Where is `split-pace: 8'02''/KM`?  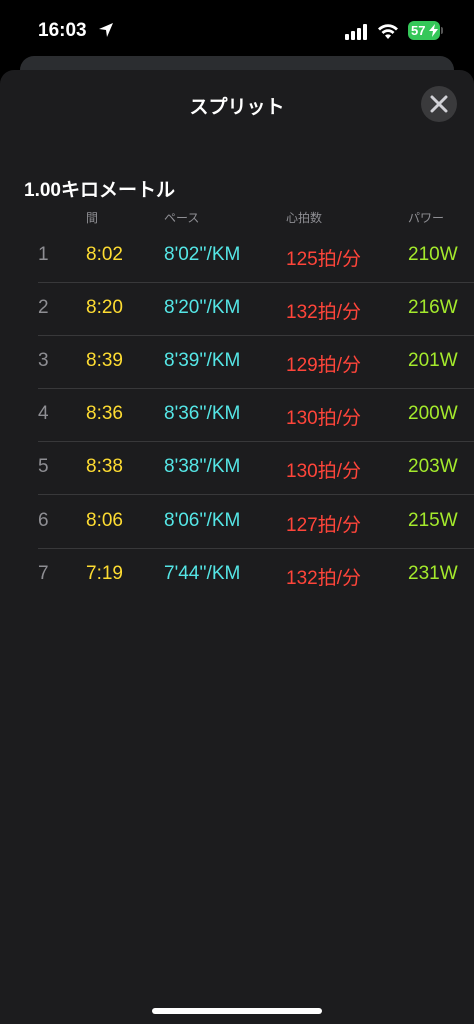 split-pace: 8'02''/KM is located at coordinates (202, 254).